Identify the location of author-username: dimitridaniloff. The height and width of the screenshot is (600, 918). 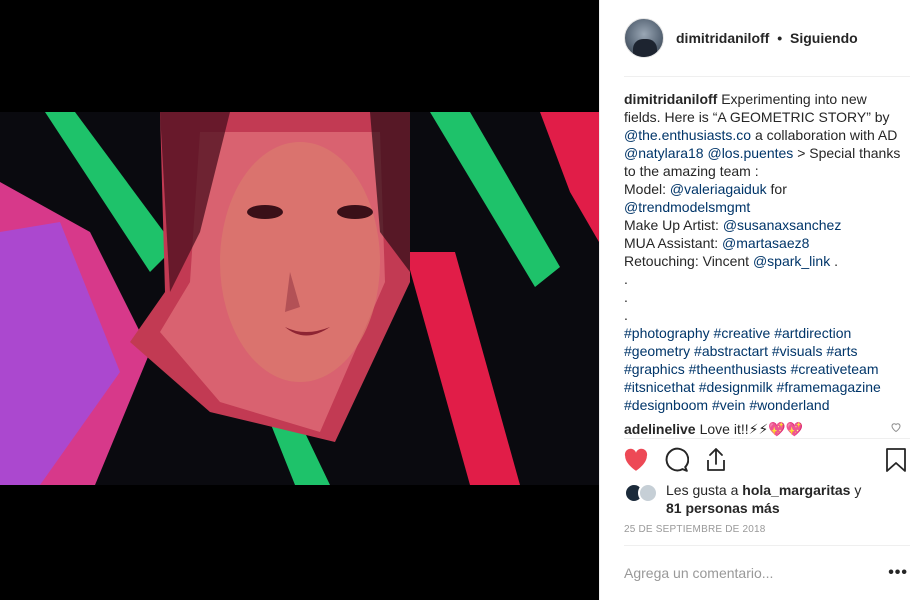
(722, 38).